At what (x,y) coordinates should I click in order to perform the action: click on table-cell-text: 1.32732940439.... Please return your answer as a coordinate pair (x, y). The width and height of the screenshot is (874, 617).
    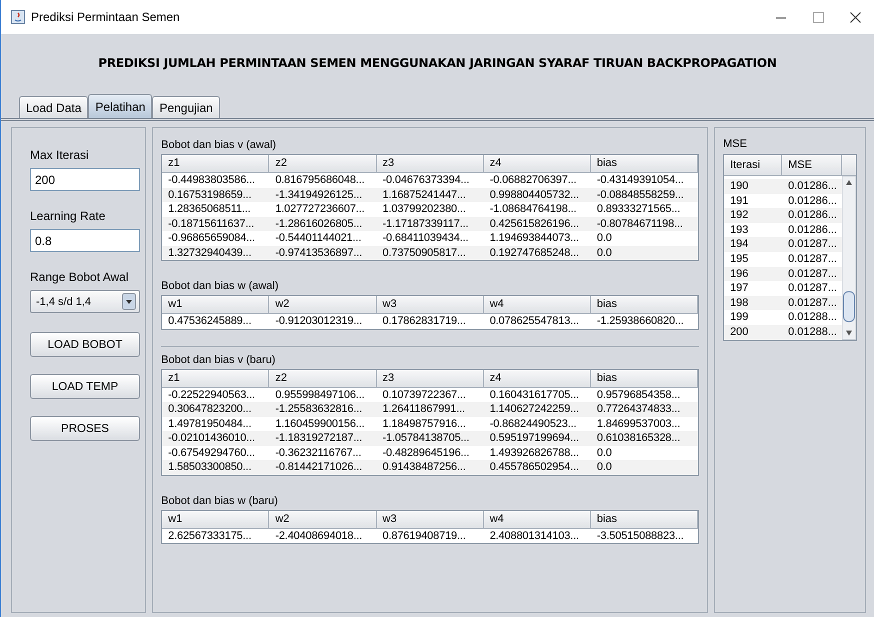
    Looking at the image, I should click on (209, 253).